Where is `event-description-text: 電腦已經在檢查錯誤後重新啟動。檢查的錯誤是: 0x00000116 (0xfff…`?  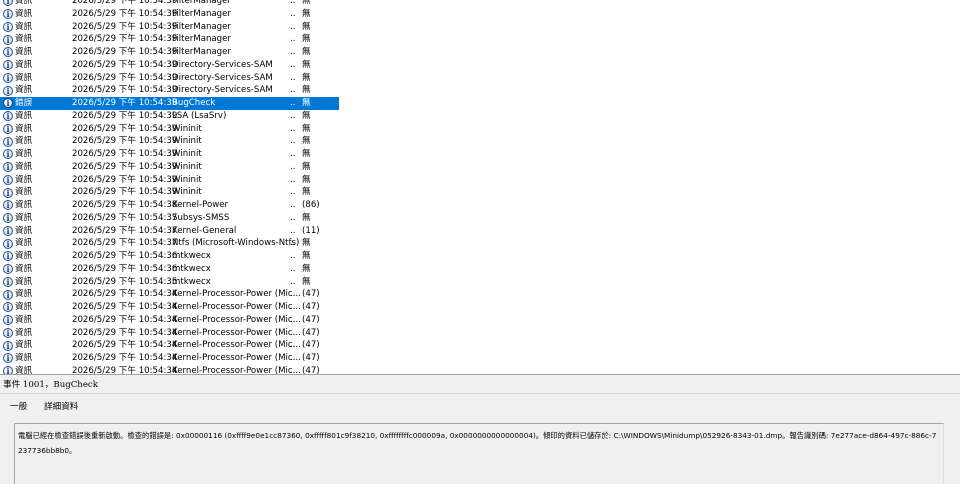
event-description-text: 電腦已經在檢查錯誤後重新啟動。檢查的錯誤是: 0x00000116 (0xfff… is located at coordinates (478, 443).